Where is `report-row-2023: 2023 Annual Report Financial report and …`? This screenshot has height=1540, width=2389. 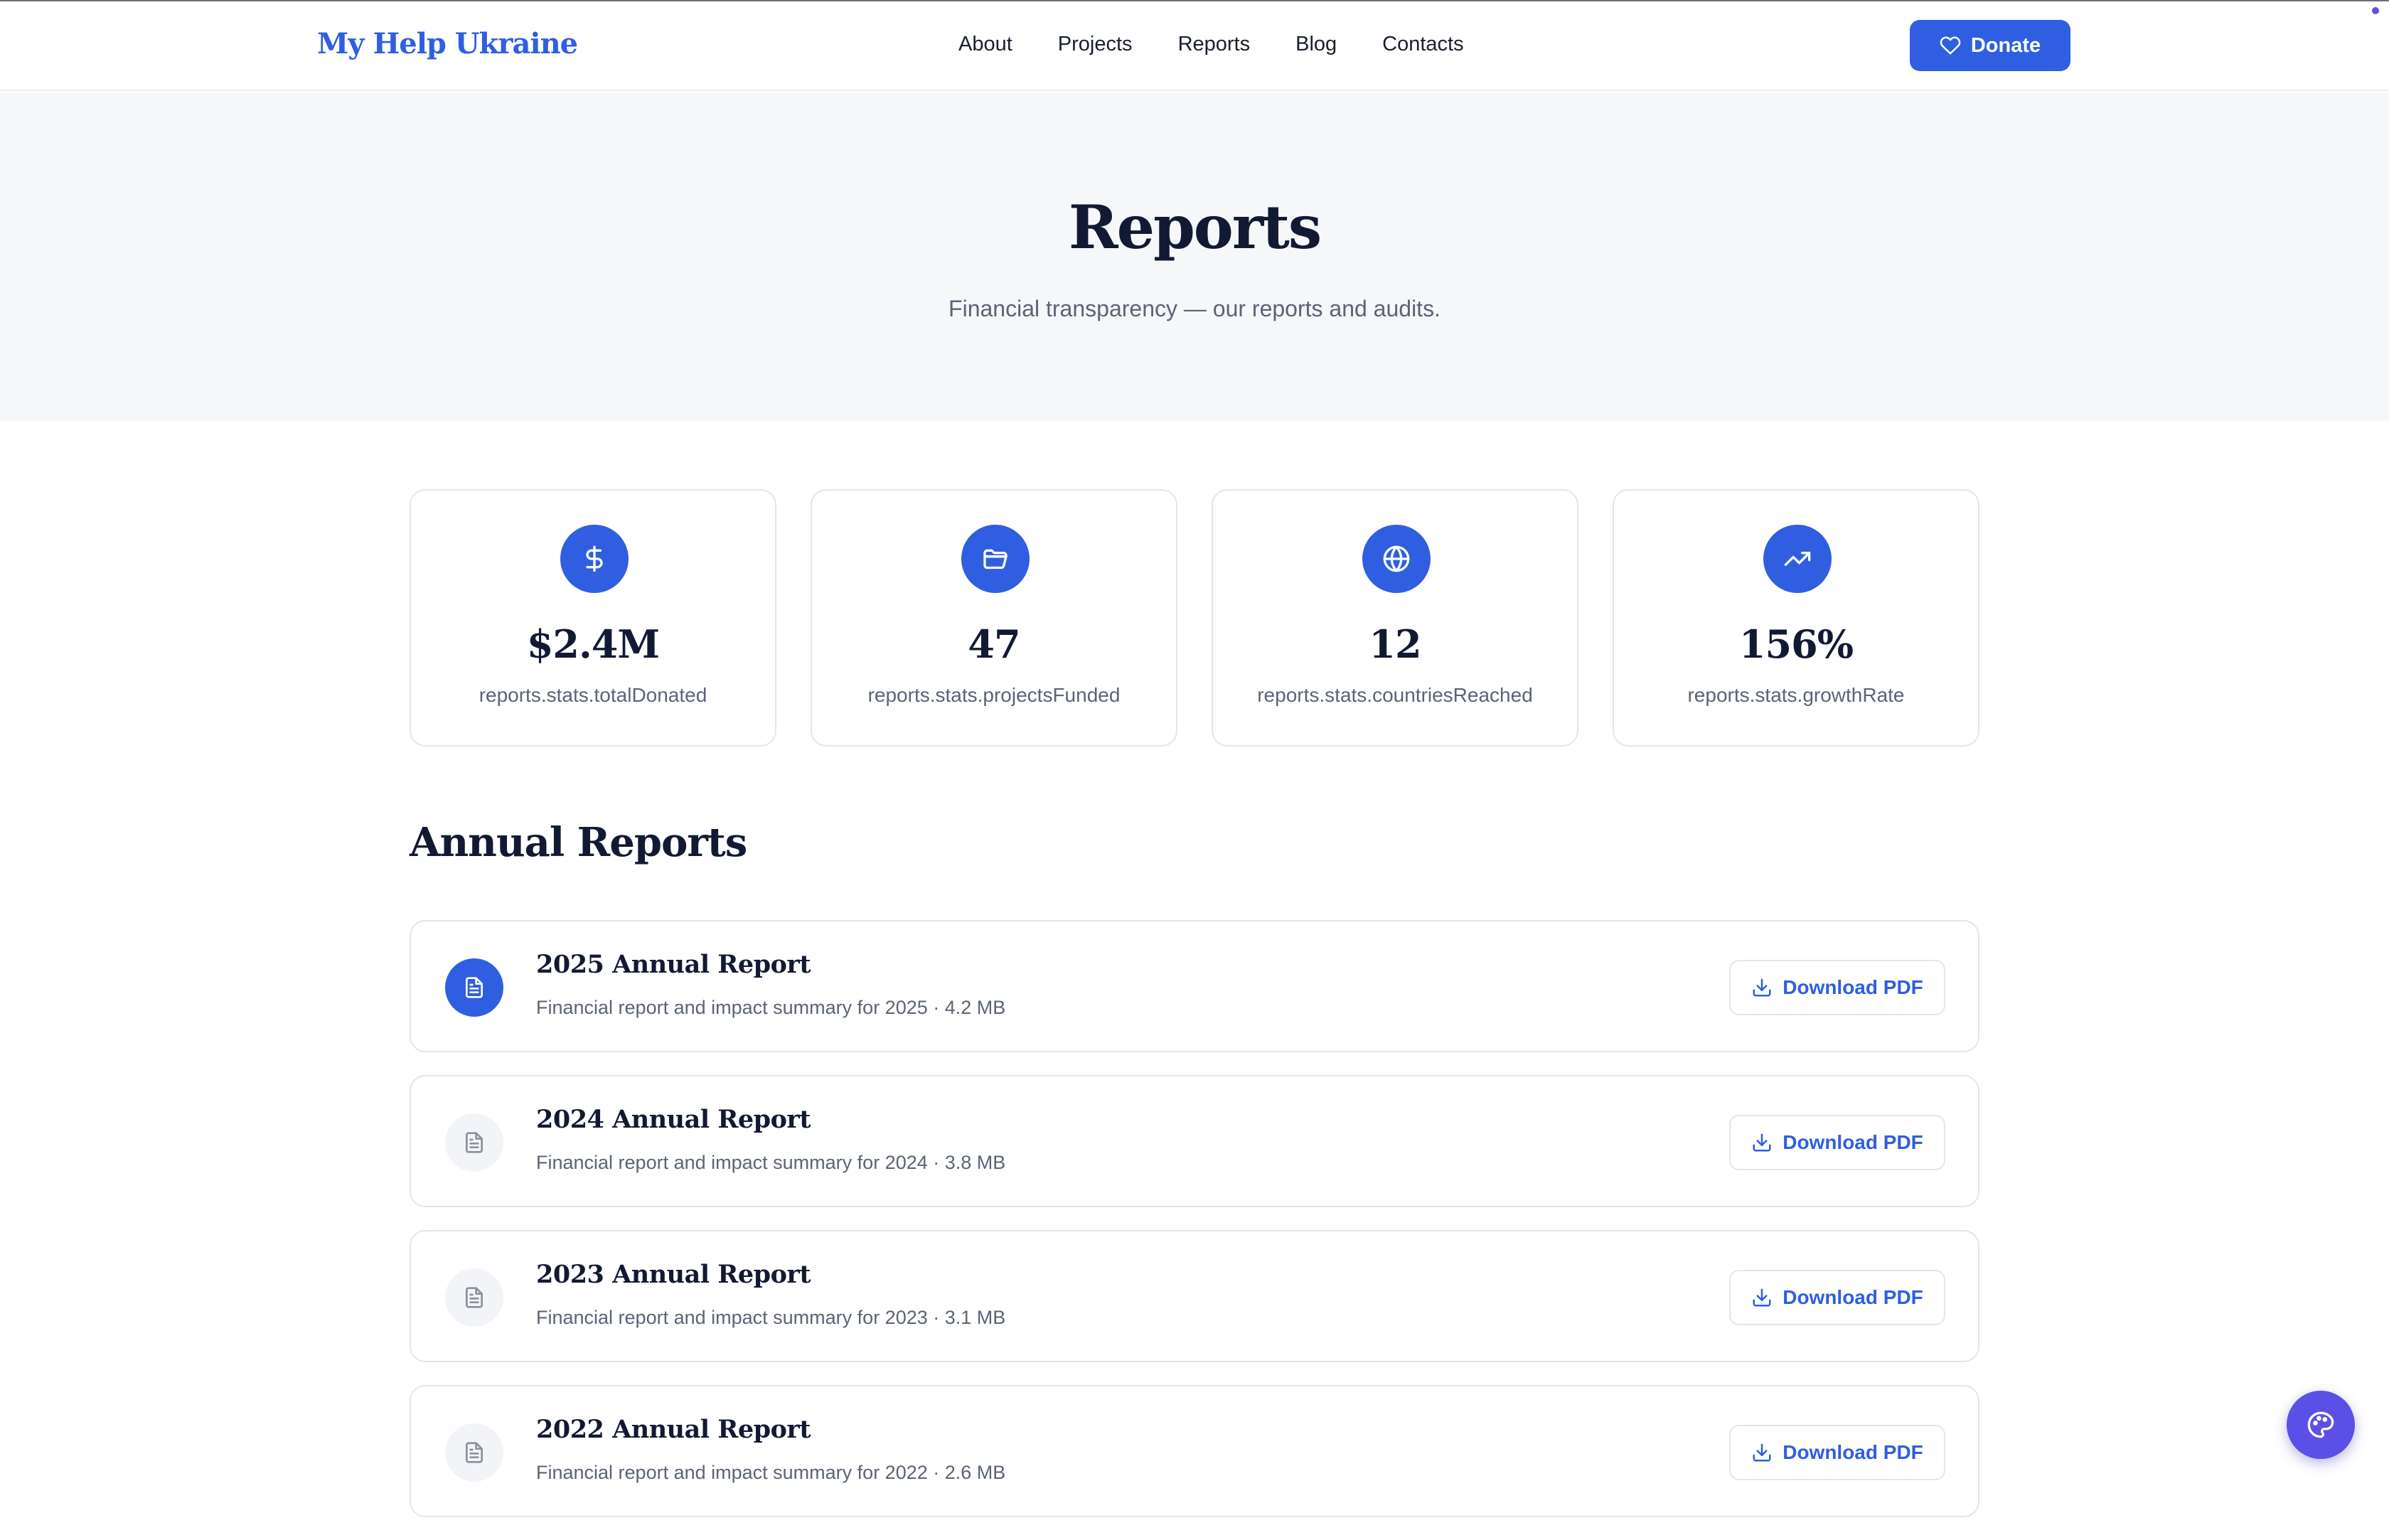
report-row-2023: 2023 Annual Report Financial report and … is located at coordinates (1194, 1296).